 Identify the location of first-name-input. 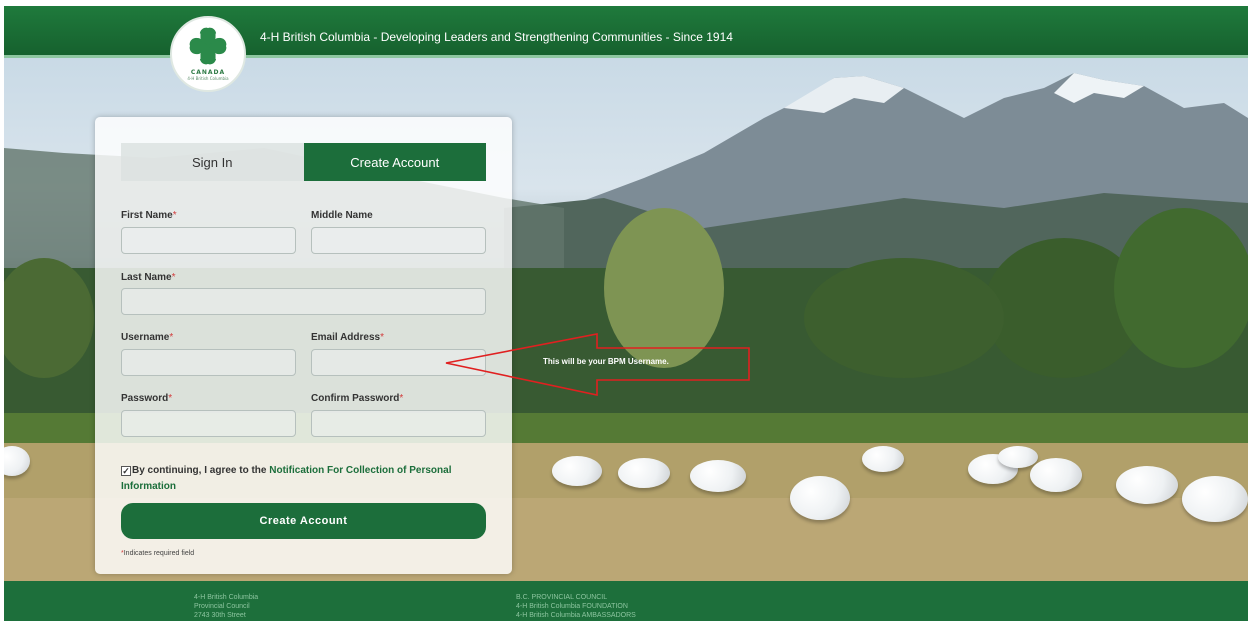
(208, 240).